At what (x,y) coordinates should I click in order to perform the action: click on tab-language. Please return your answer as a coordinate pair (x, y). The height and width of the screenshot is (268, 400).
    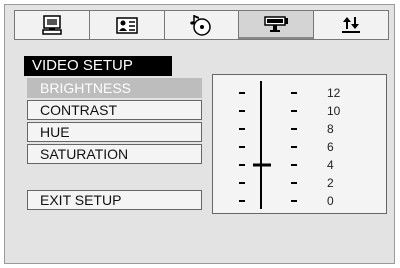
    Looking at the image, I should click on (127, 25).